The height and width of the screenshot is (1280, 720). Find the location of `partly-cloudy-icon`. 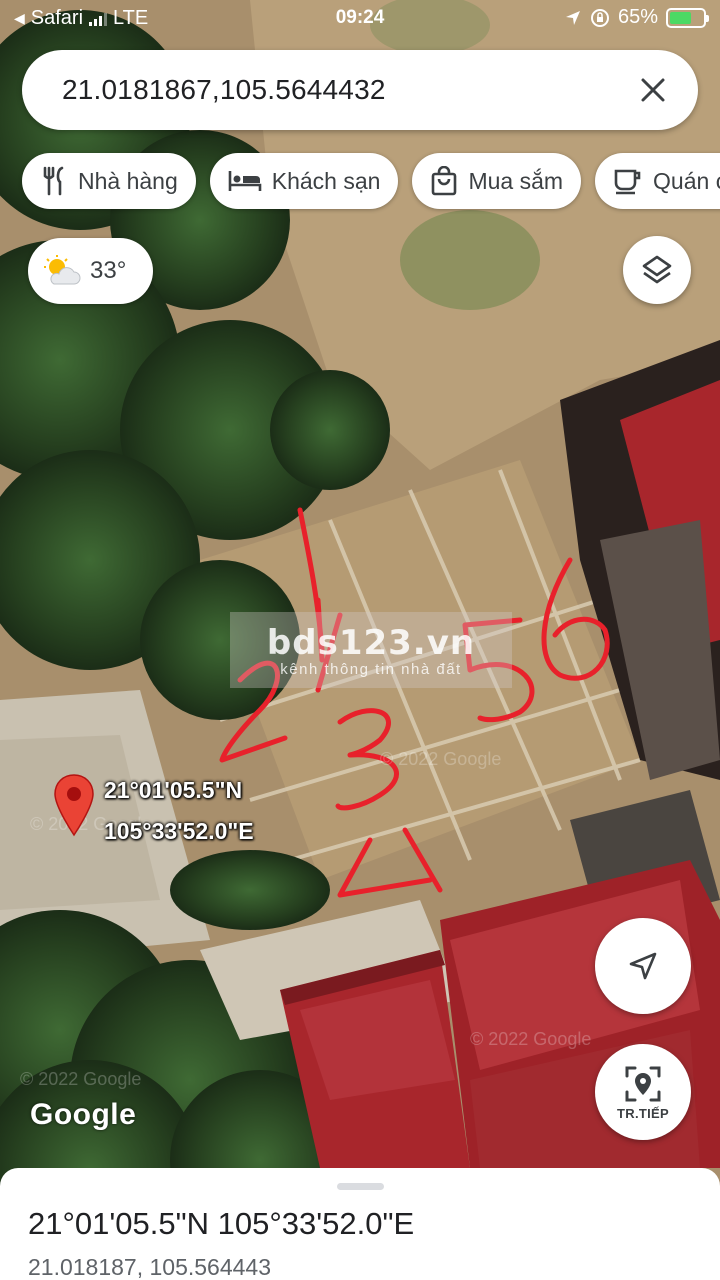

partly-cloudy-icon is located at coordinates (62, 270).